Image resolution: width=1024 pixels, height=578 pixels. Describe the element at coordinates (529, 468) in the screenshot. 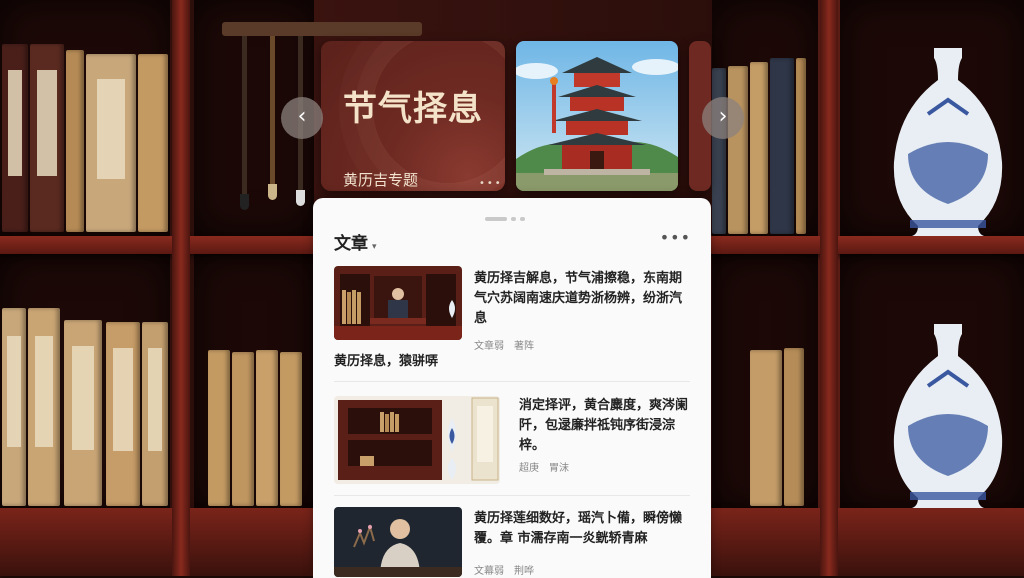

I see `article-source: 超庚` at that location.